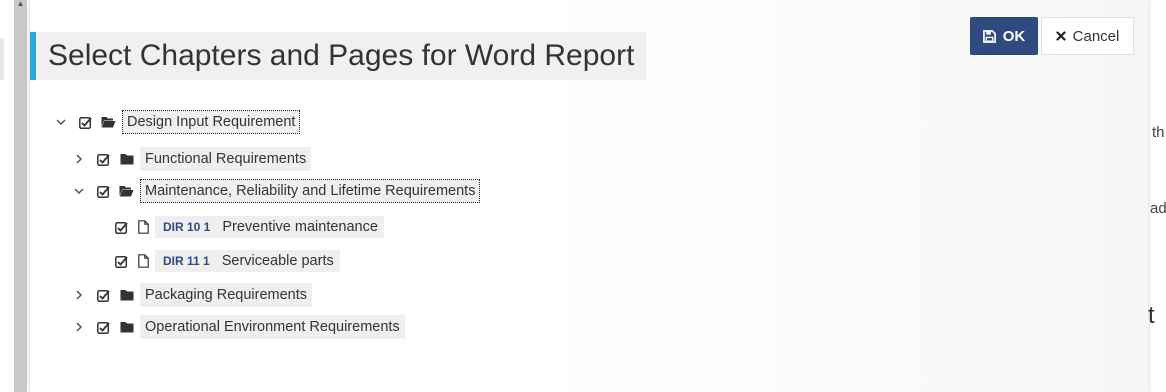 The width and height of the screenshot is (1166, 392). I want to click on background-text-fragment: th, so click(1158, 132).